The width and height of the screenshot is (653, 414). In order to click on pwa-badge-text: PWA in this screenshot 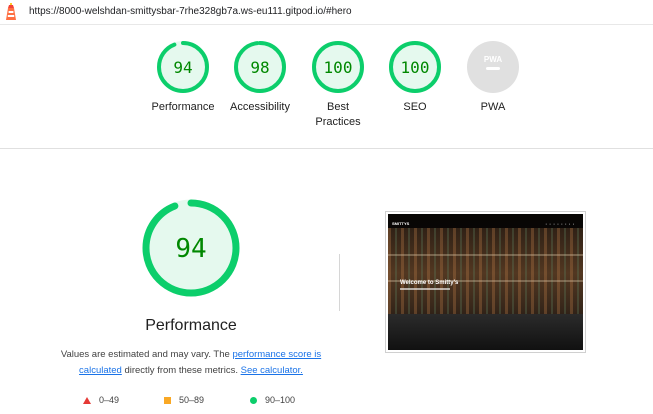, I will do `click(493, 59)`.